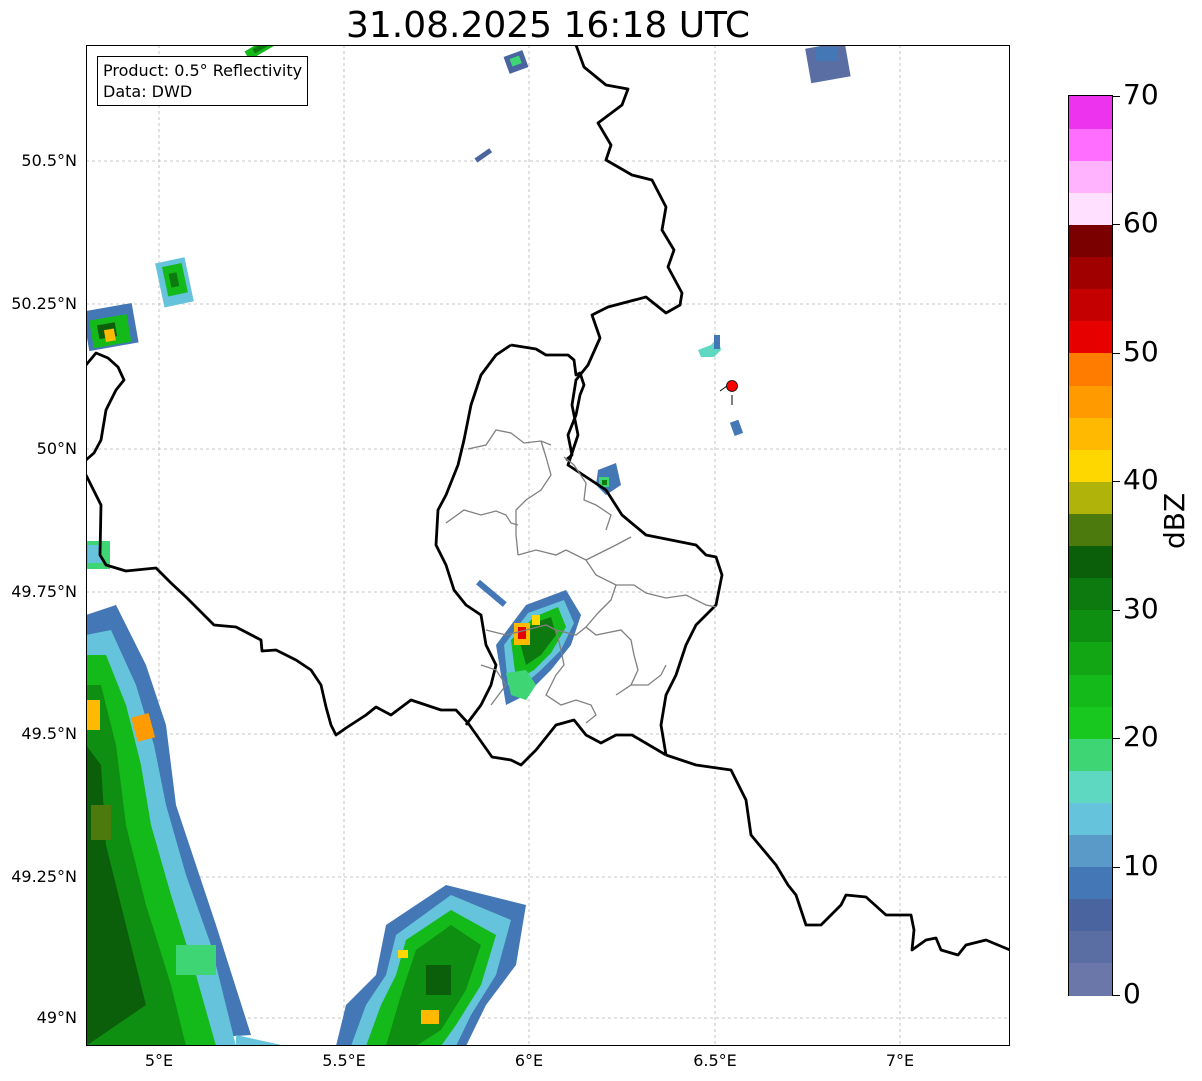 Image resolution: width=1202 pixels, height=1081 pixels. Describe the element at coordinates (1141, 223) in the screenshot. I see `colorbar-tick-label: 60` at that location.